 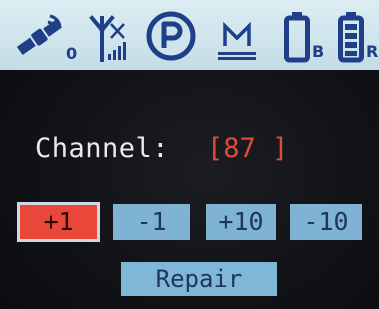 What do you see at coordinates (72, 53) in the screenshot?
I see `gps-satellite-count: 0` at bounding box center [72, 53].